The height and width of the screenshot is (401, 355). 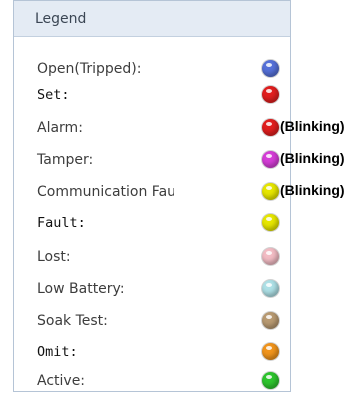 What do you see at coordinates (54, 257) in the screenshot?
I see `legend-label-lost: Lost:` at bounding box center [54, 257].